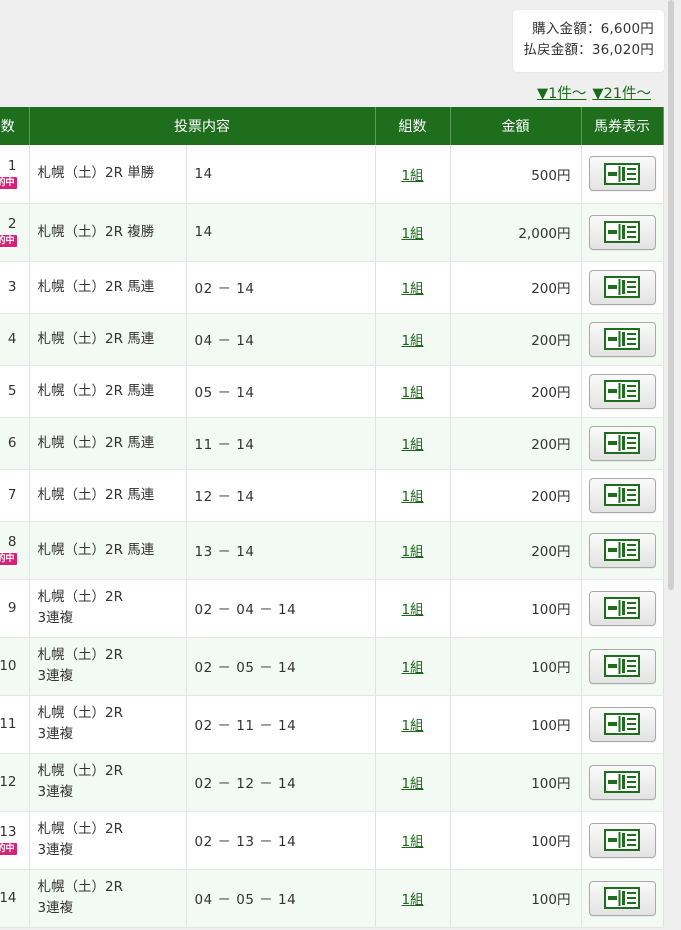 The image size is (681, 930). I want to click on row-number-cell: 12, so click(15, 782).